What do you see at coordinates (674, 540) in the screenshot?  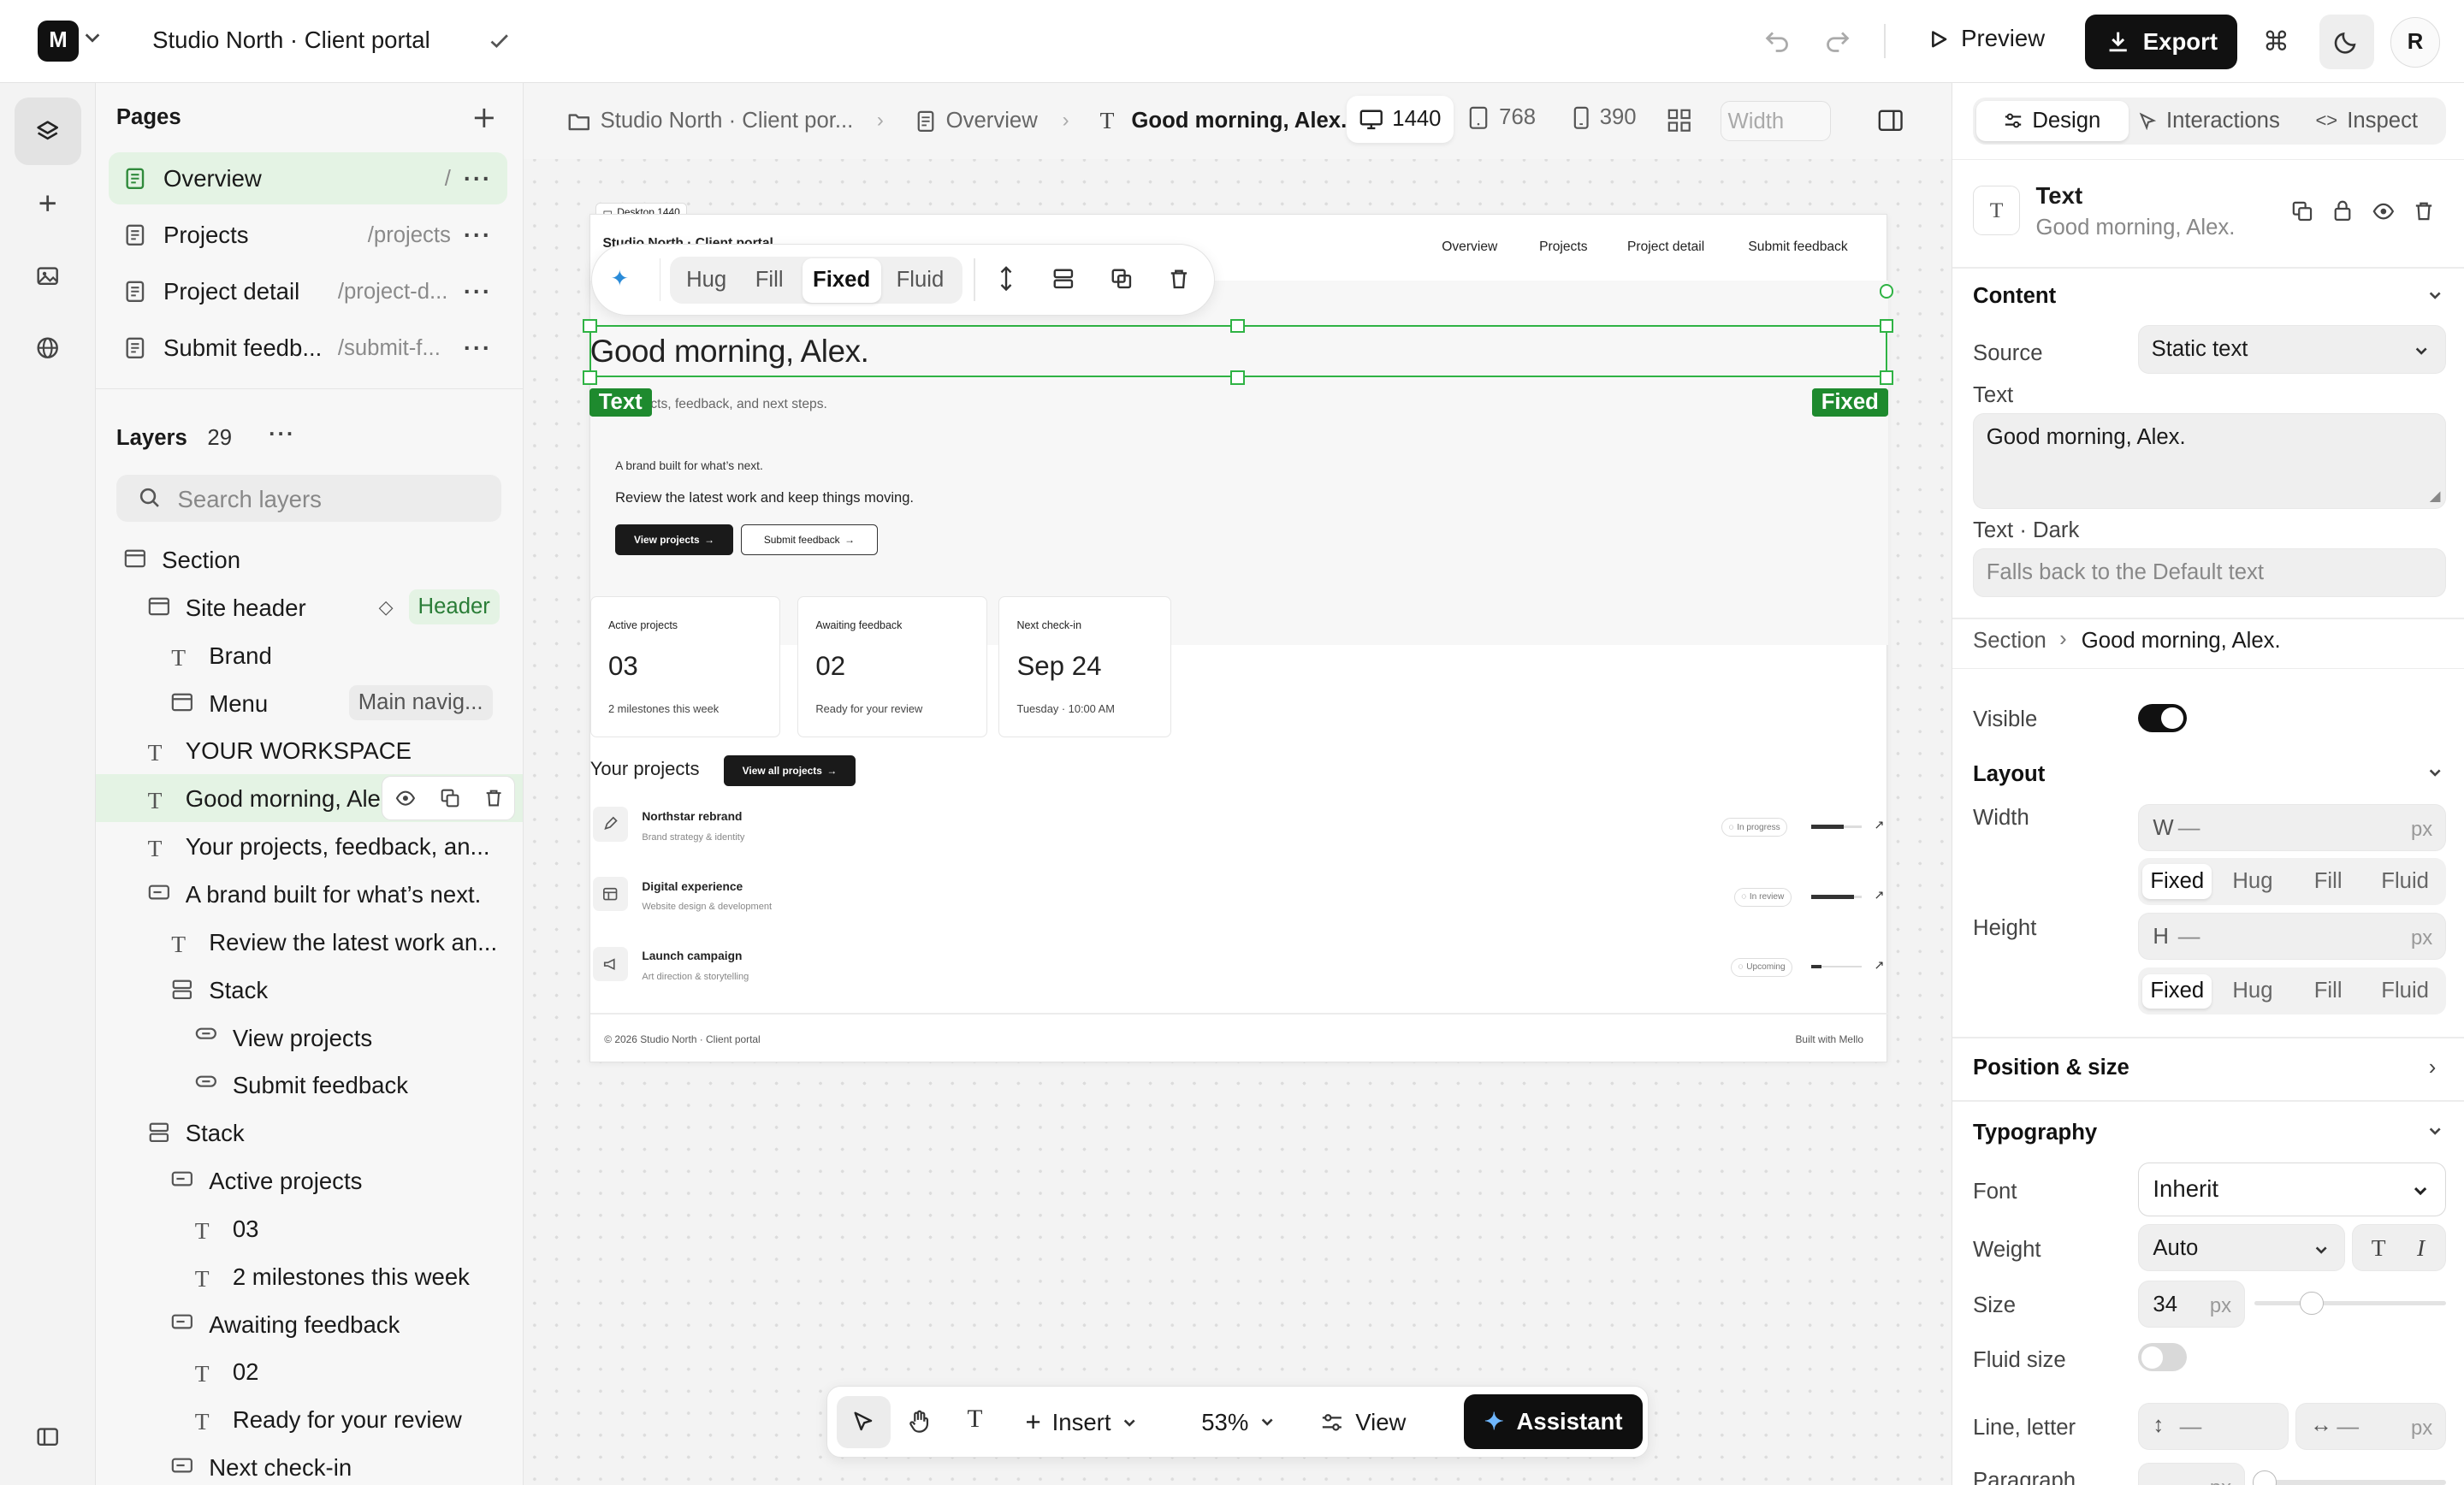 I see `view-projects-button: View projects →` at bounding box center [674, 540].